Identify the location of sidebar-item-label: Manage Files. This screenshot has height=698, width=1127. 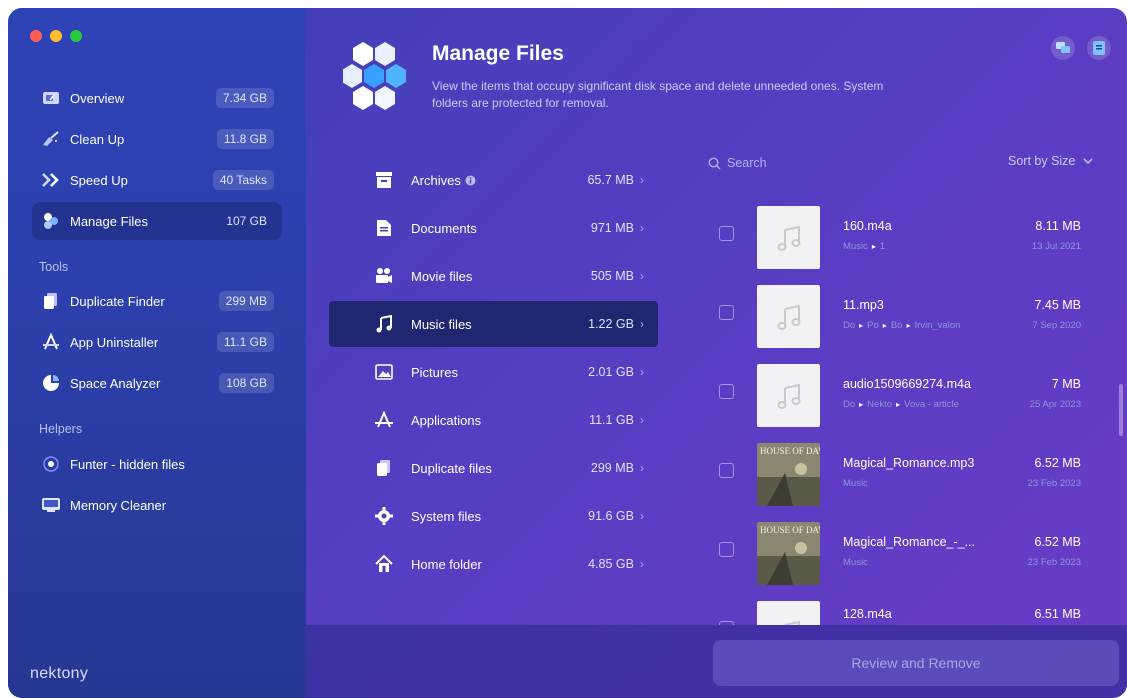
(109, 221).